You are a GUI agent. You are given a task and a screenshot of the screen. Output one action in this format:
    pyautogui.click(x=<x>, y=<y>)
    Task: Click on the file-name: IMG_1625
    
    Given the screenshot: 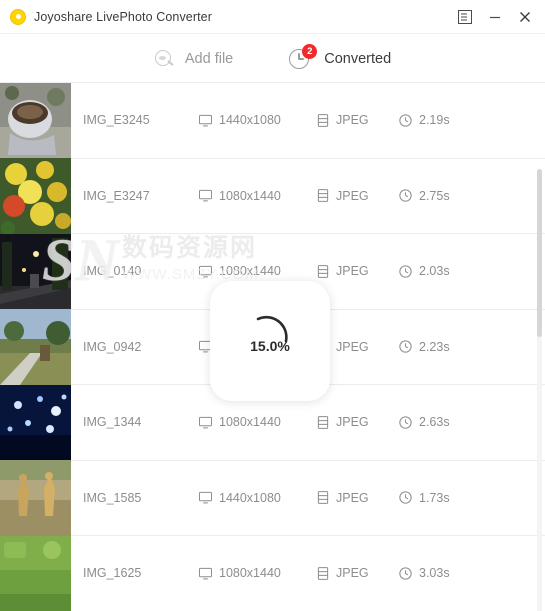 What is the action you would take?
    pyautogui.click(x=112, y=573)
    